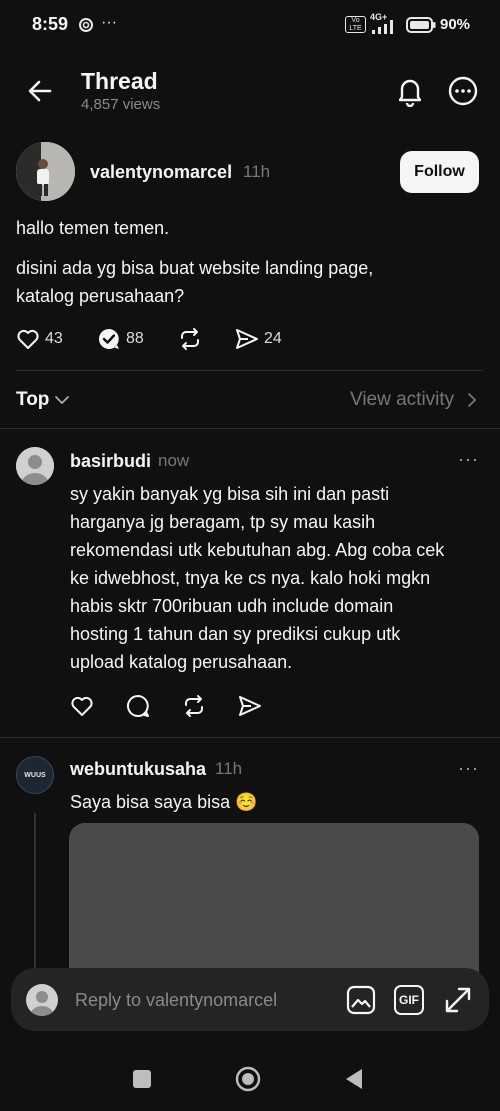  What do you see at coordinates (45, 171) in the screenshot?
I see `author-avatar` at bounding box center [45, 171].